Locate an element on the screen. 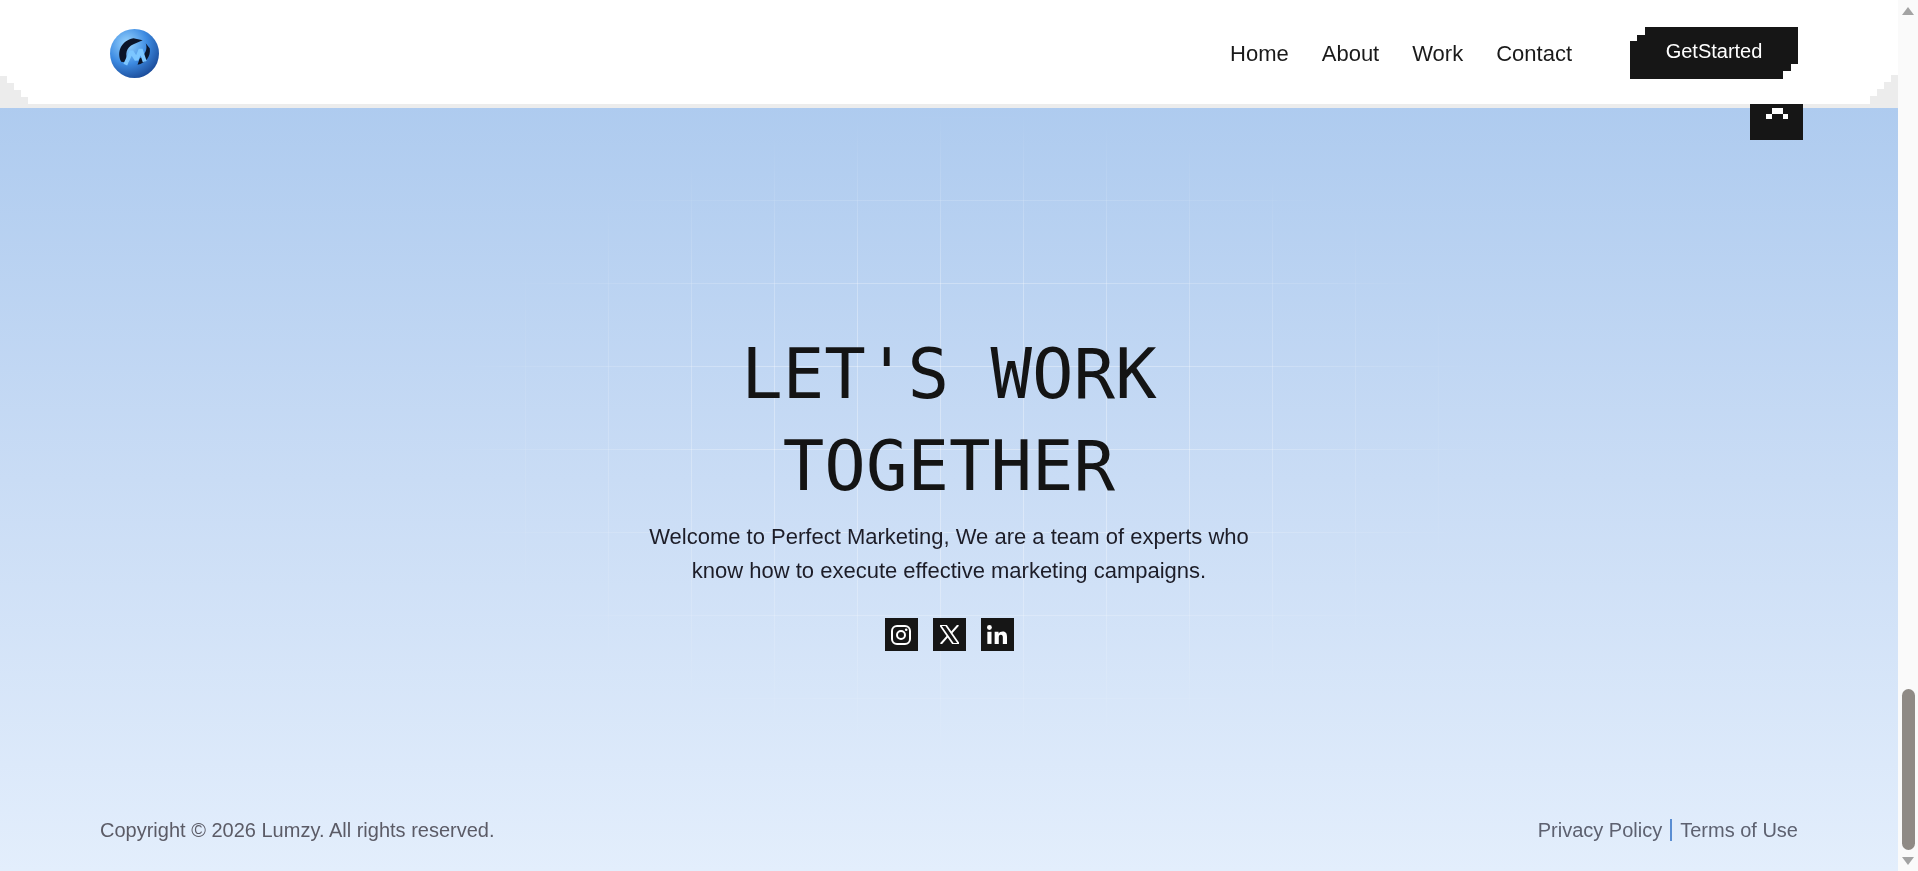 The height and width of the screenshot is (871, 1918). copyright-text: Copyright © 2026 Lumzy. All rights reserved. is located at coordinates (297, 830).